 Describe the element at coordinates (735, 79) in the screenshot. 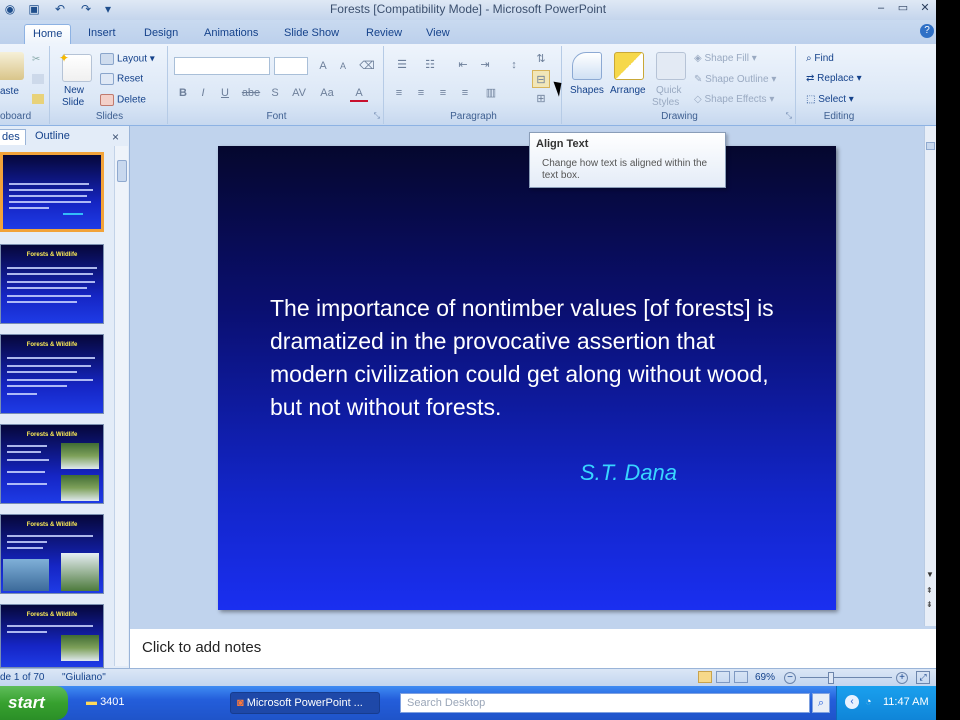

I see `shape-outline-button: ✎ Shape Outline ▾` at that location.